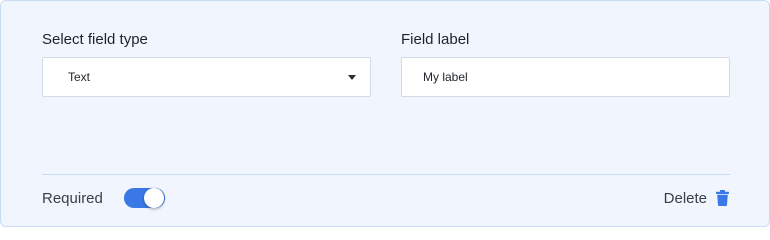  I want to click on delete-button: Delete, so click(696, 198).